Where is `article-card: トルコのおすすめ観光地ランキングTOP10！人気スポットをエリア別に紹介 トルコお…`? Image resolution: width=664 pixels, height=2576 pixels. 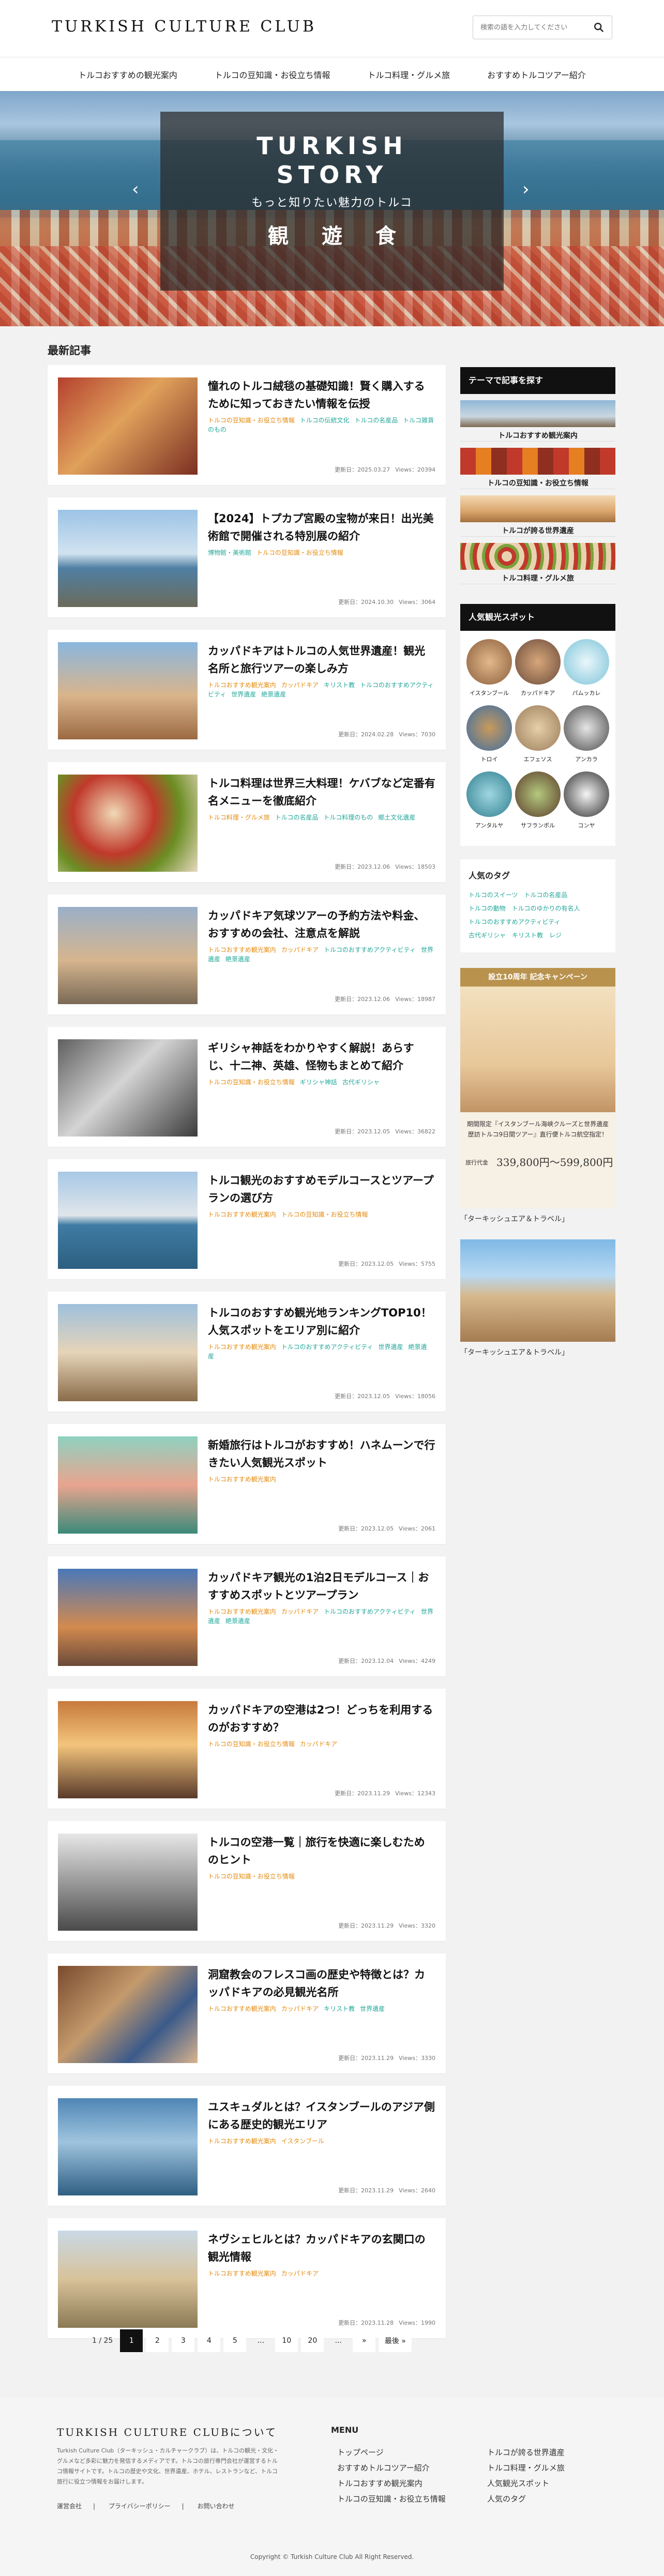 article-card: トルコのおすすめ観光地ランキングTOP10！人気スポットをエリア別に紹介 トルコお… is located at coordinates (247, 1352).